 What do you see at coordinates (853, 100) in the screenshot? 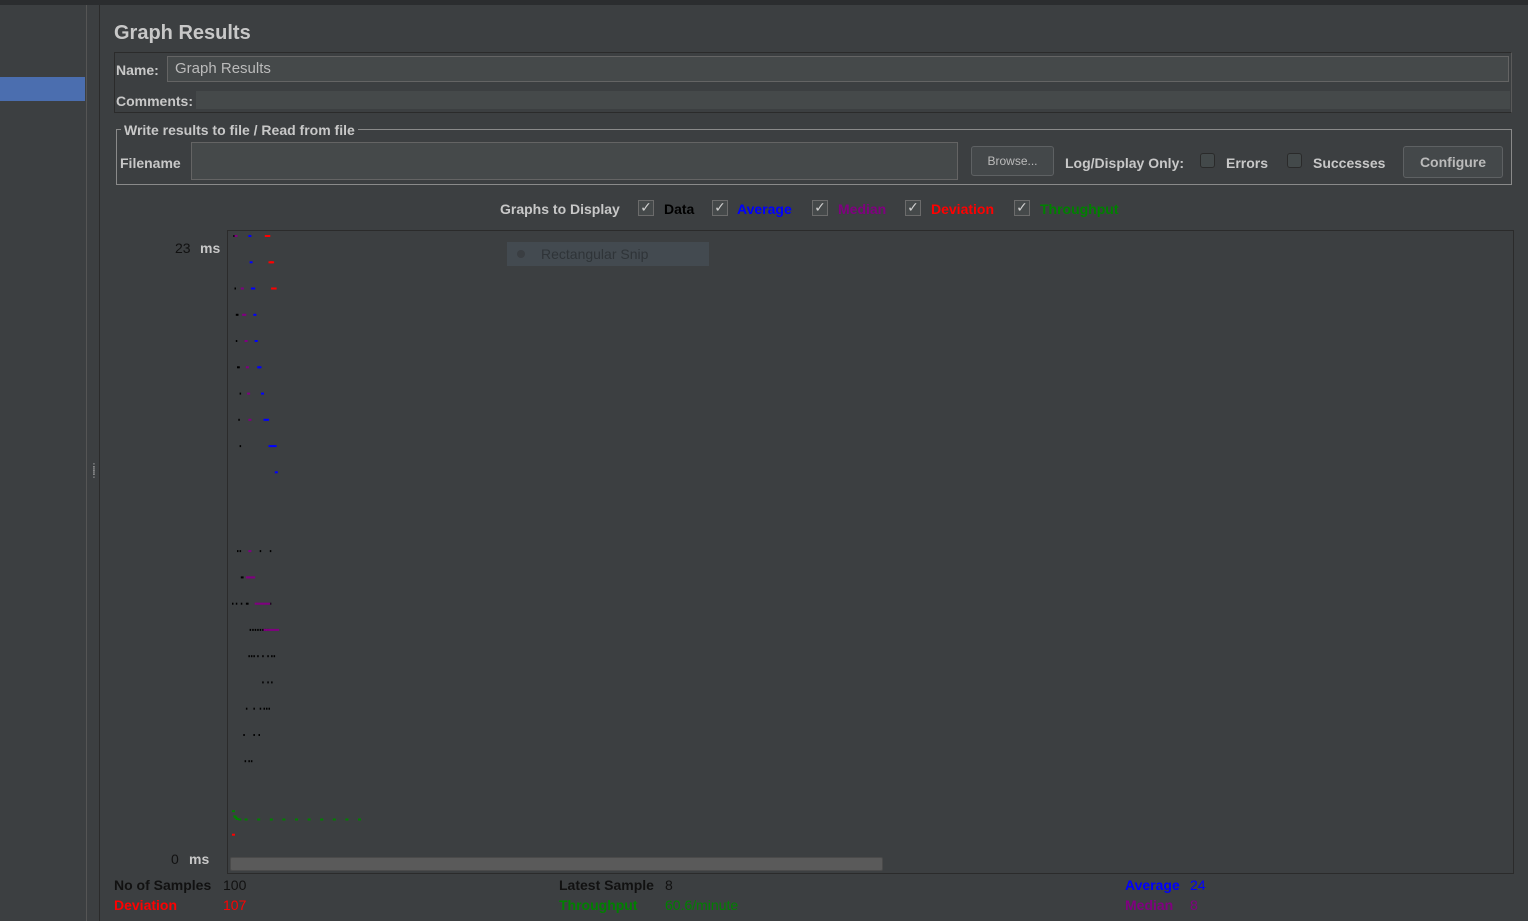
I see `comments-input` at bounding box center [853, 100].